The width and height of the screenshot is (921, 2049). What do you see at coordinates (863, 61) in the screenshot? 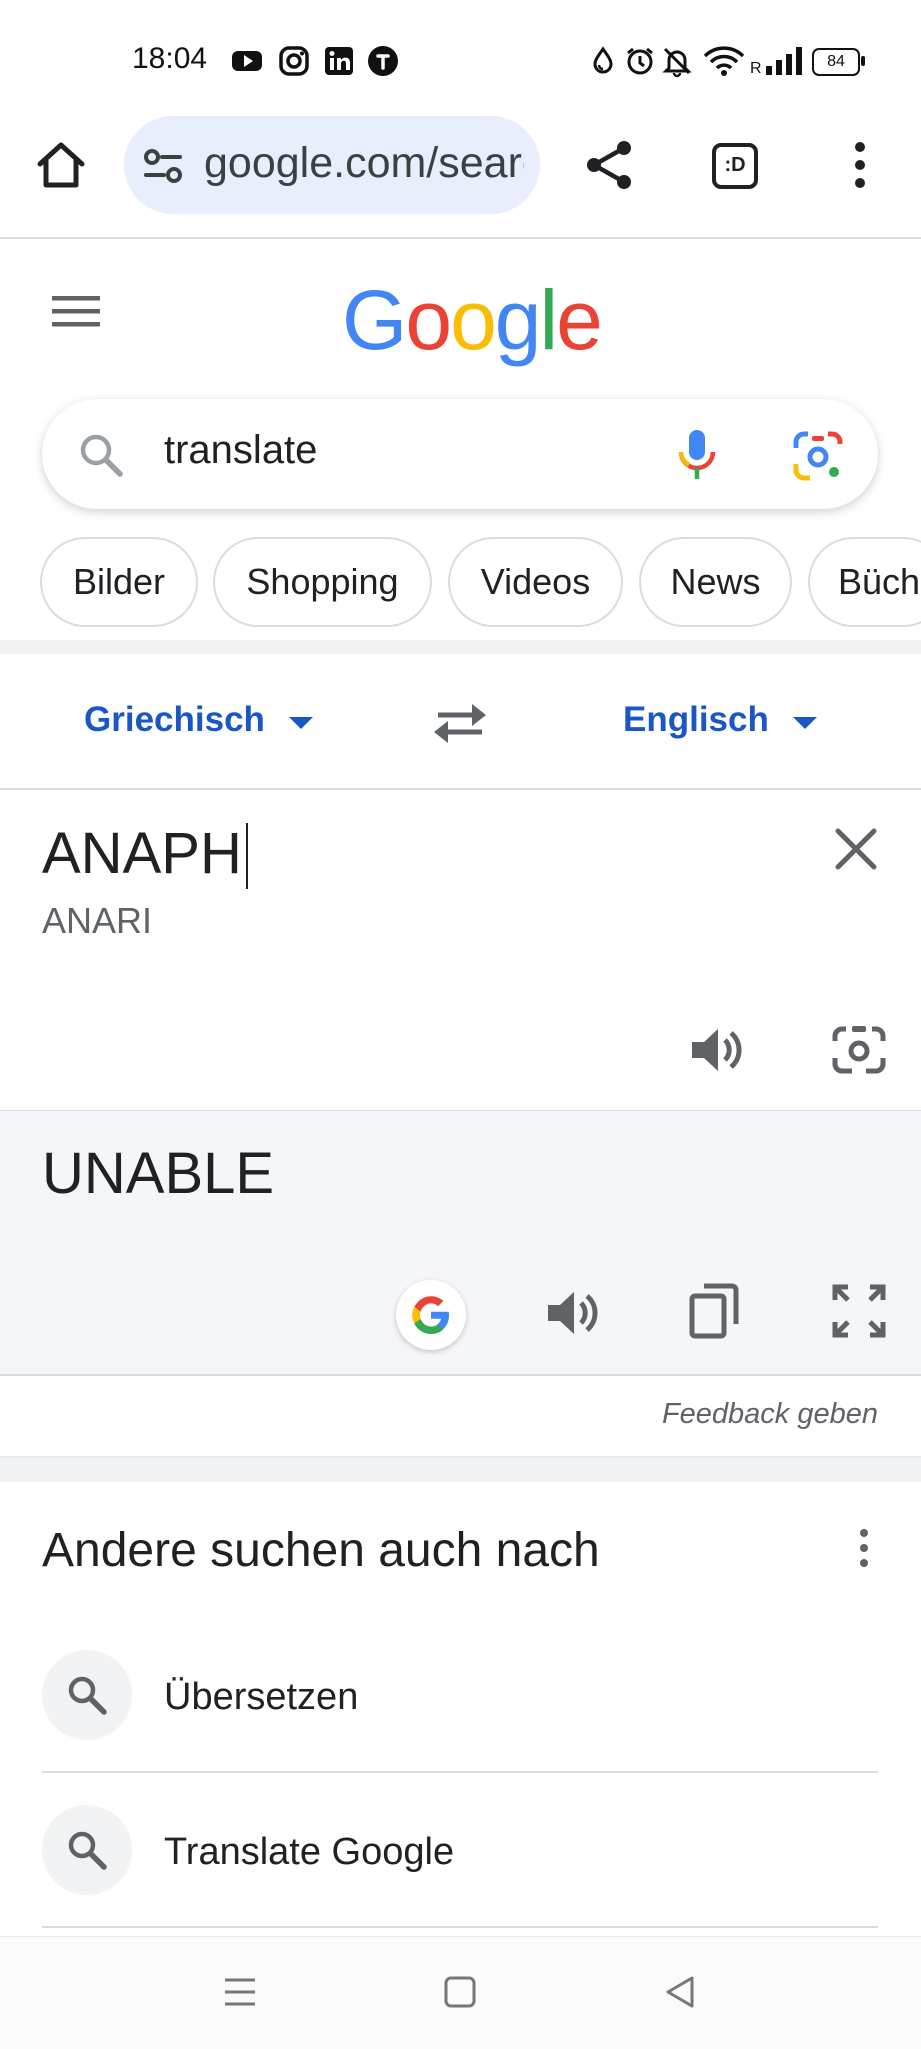
I see `battery-nub` at bounding box center [863, 61].